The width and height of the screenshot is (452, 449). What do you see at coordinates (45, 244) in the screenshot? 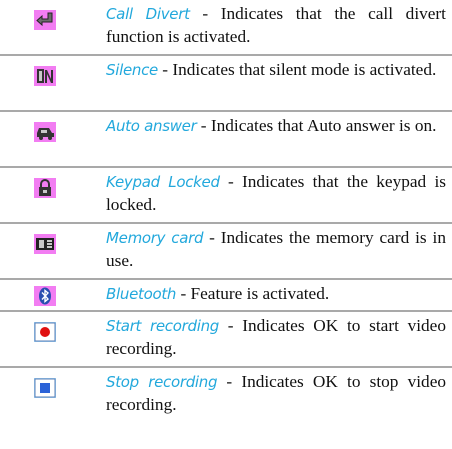
I see `memory-card-icon` at bounding box center [45, 244].